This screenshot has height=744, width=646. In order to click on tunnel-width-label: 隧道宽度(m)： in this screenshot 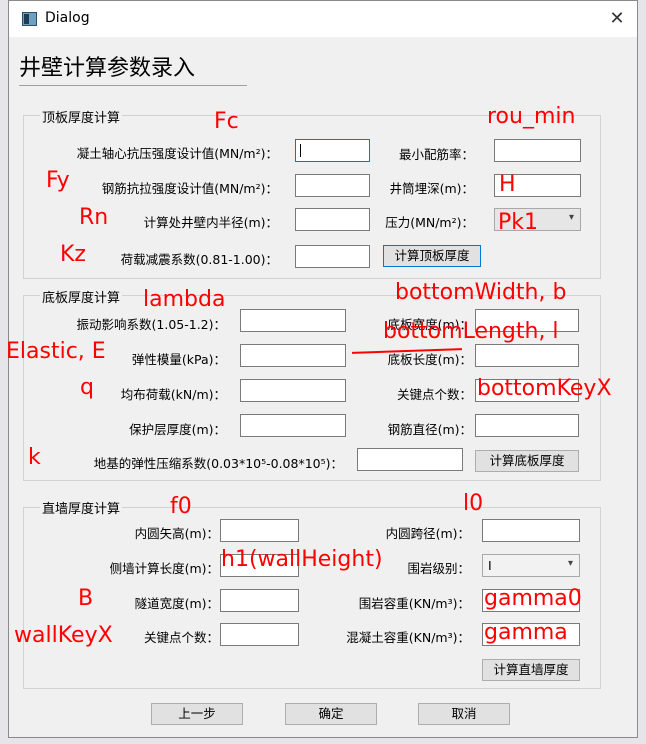, I will do `click(176, 603)`.